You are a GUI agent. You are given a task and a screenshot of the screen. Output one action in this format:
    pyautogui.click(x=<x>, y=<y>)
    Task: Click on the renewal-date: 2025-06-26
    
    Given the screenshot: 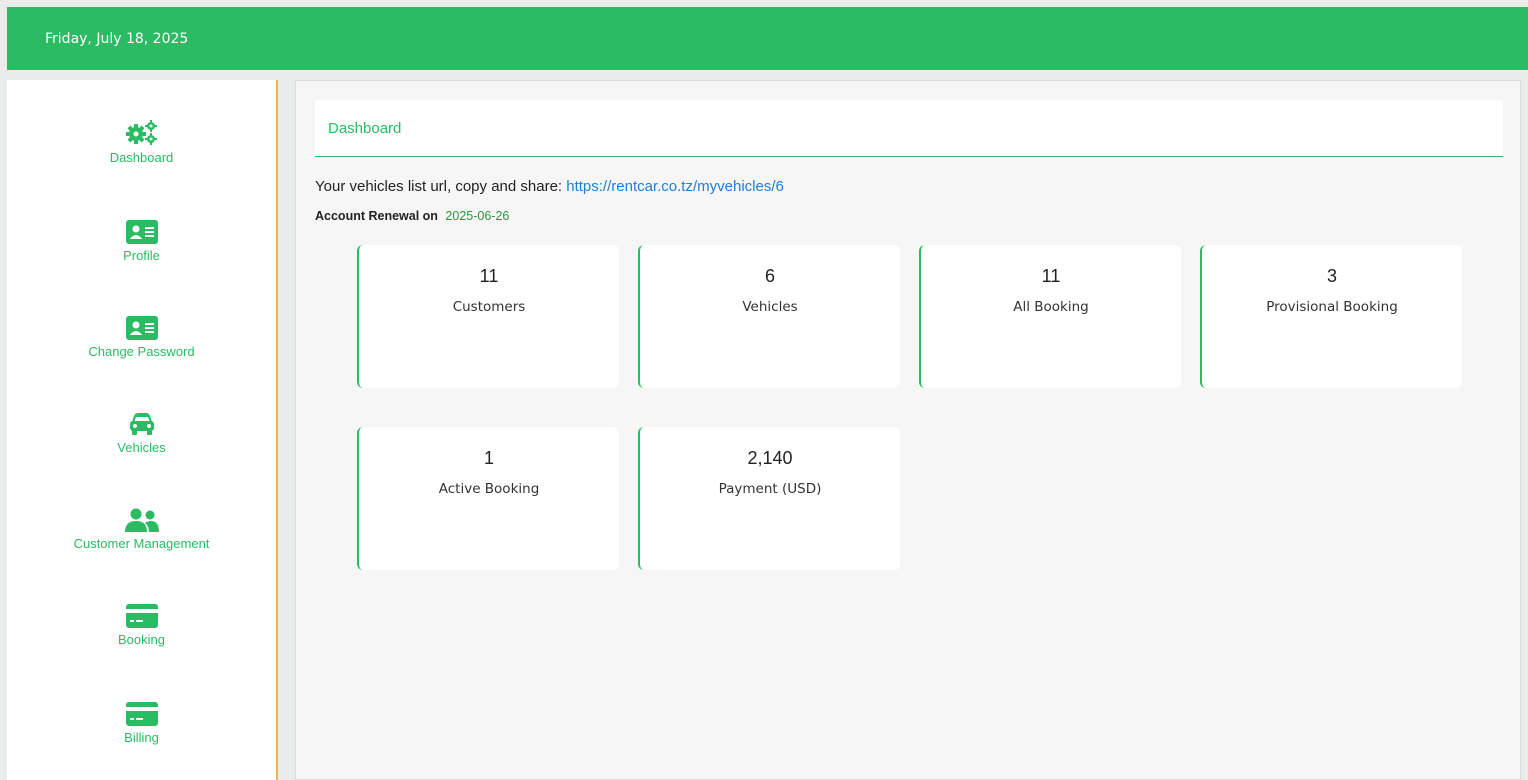 What is the action you would take?
    pyautogui.click(x=477, y=216)
    